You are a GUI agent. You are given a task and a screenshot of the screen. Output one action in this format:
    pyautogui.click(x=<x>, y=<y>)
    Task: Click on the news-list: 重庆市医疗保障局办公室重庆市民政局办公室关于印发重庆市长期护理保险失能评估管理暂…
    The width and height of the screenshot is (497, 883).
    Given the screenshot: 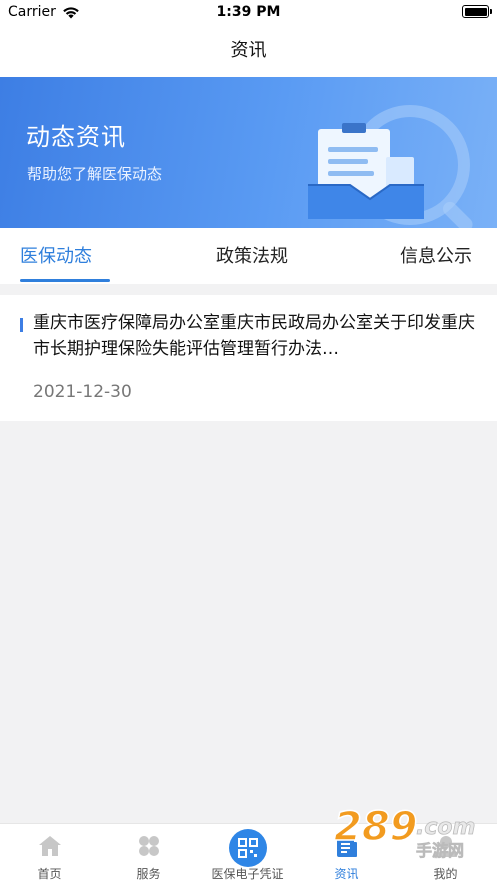 What is the action you would take?
    pyautogui.click(x=248, y=358)
    